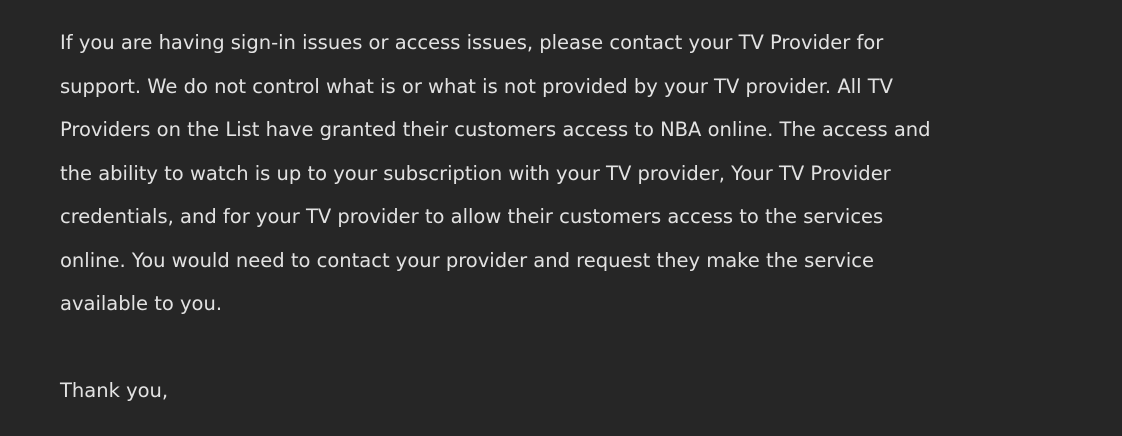 The image size is (1122, 436). Describe the element at coordinates (141, 303) in the screenshot. I see `paragraph-line: available to you.` at that location.